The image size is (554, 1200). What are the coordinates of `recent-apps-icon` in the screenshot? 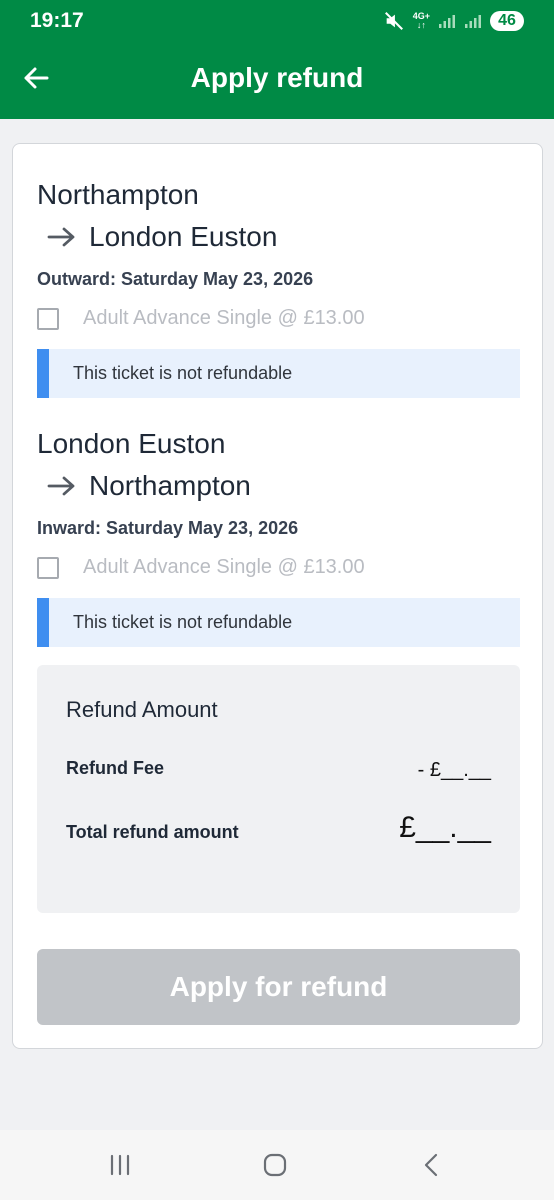 It's located at (120, 1165).